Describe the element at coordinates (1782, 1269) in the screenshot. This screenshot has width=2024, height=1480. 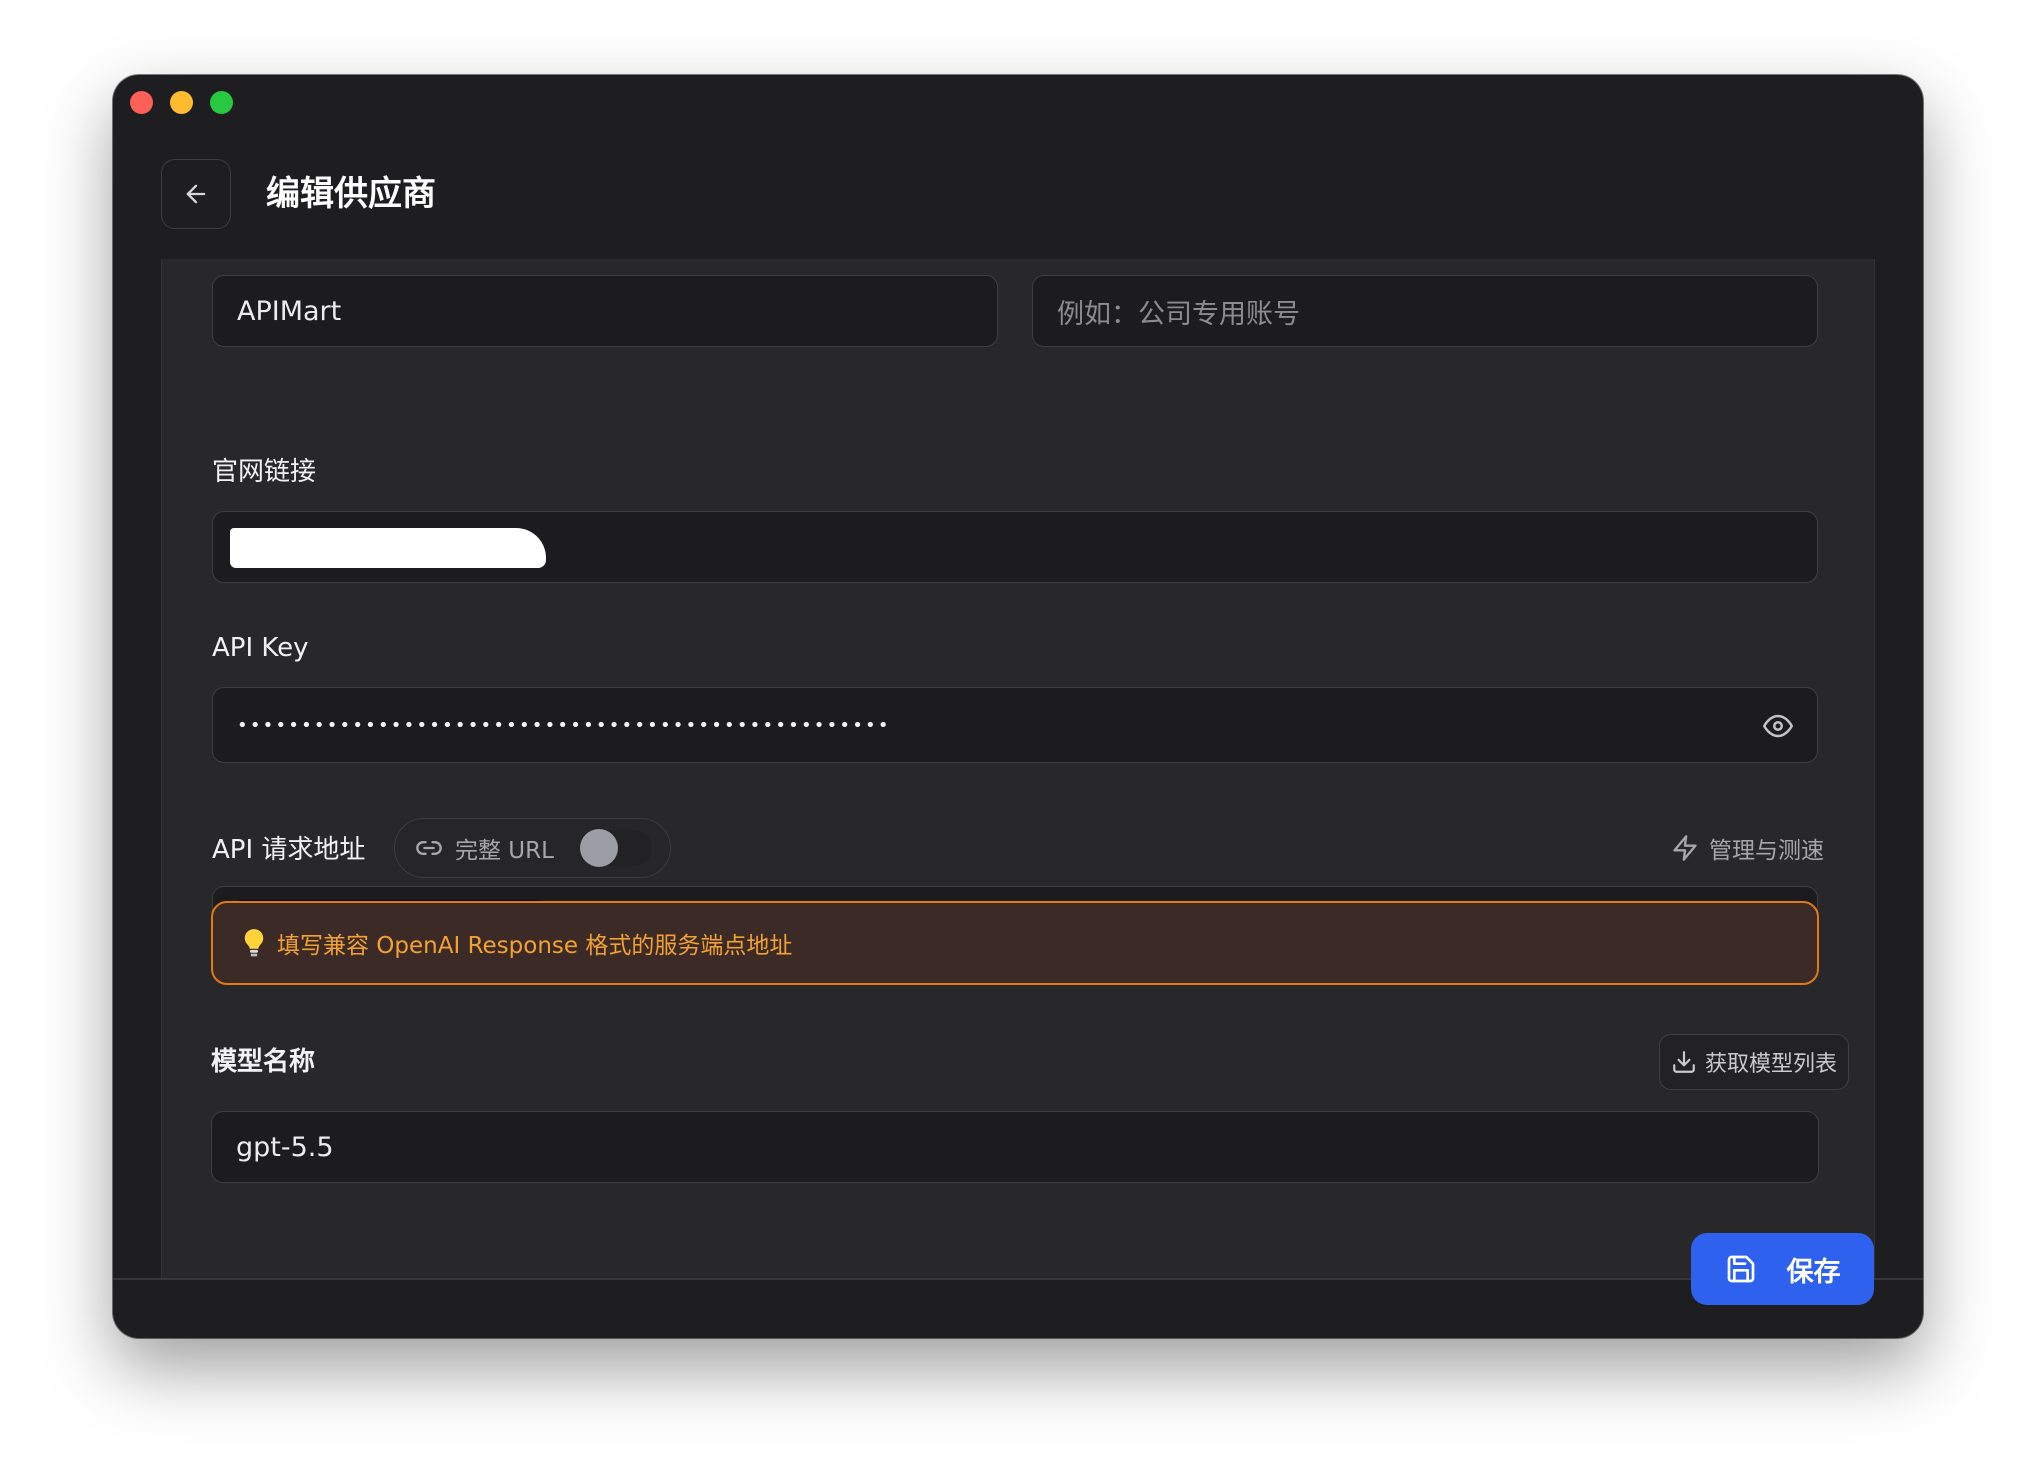
I see `save-button: 保存` at that location.